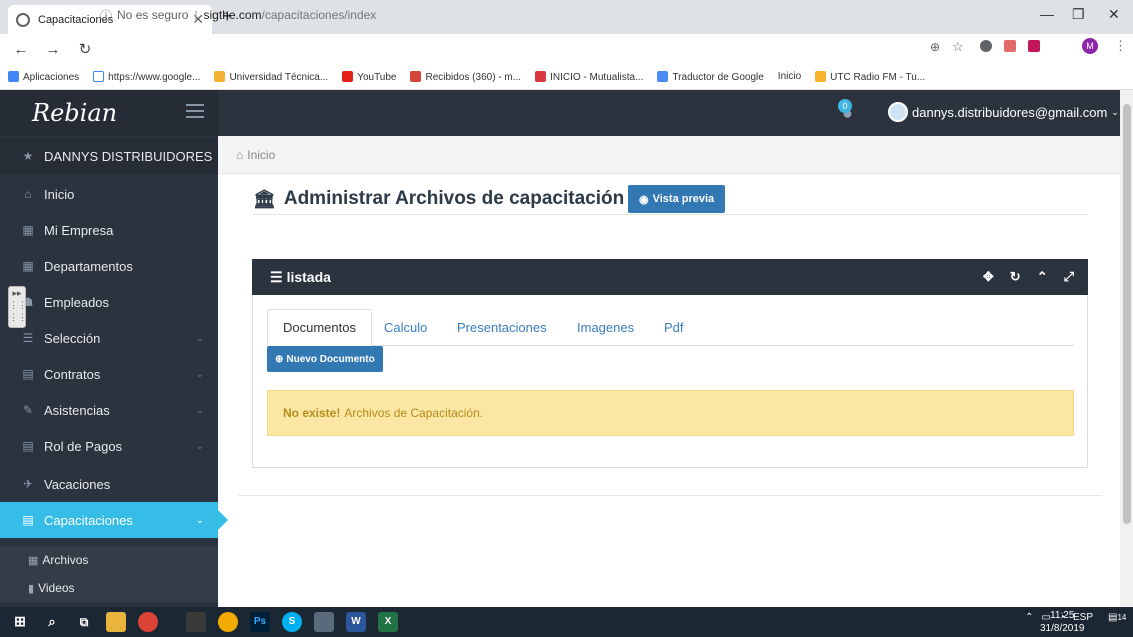 This screenshot has width=1133, height=637. What do you see at coordinates (710, 76) in the screenshot?
I see `bookmark-item: Traductor de Google` at bounding box center [710, 76].